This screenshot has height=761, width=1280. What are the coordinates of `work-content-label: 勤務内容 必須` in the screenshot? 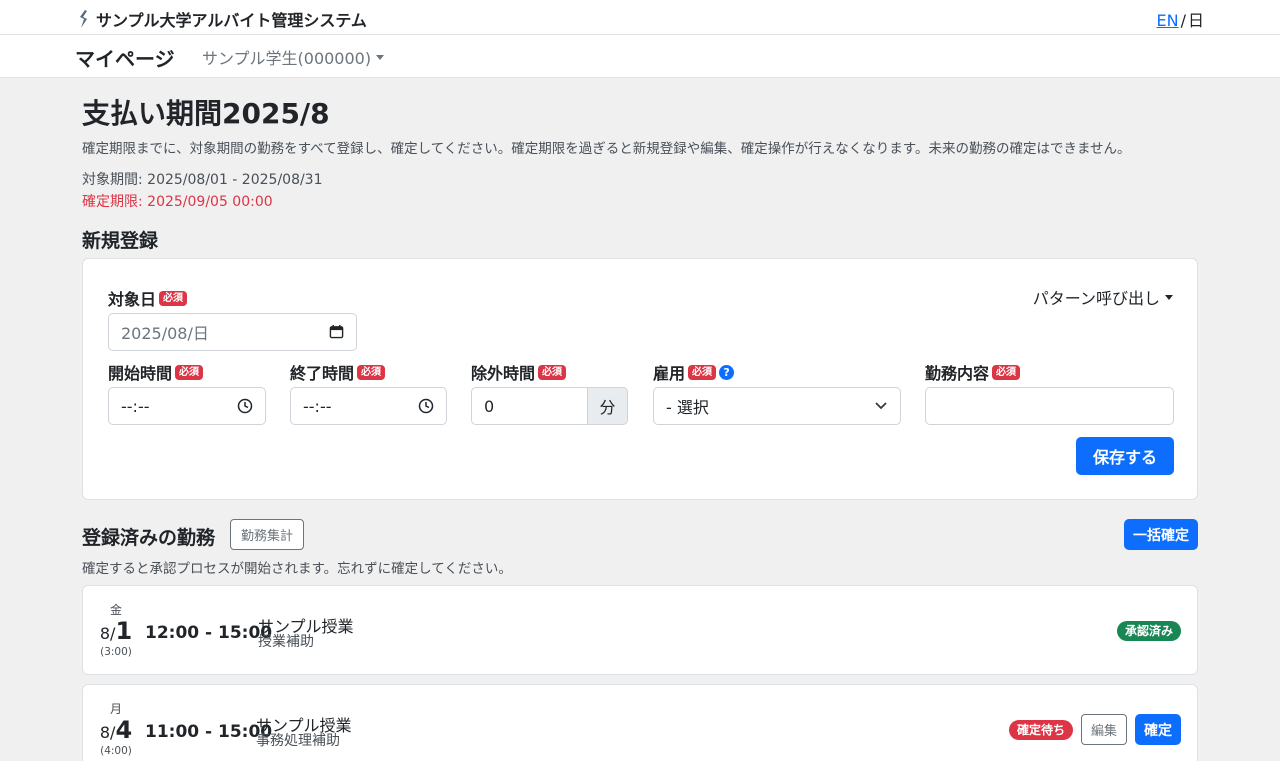 It's located at (973, 372).